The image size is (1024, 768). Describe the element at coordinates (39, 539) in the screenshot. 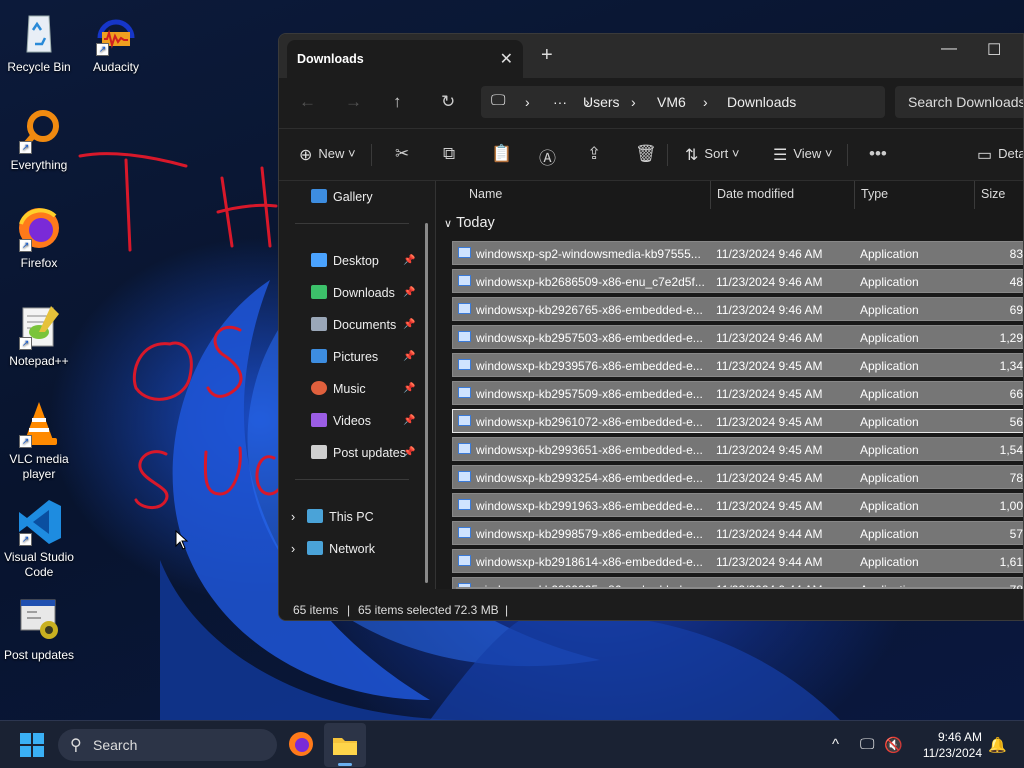

I see `desktop-icon-vscode: ↗ Visual Studio Code` at that location.